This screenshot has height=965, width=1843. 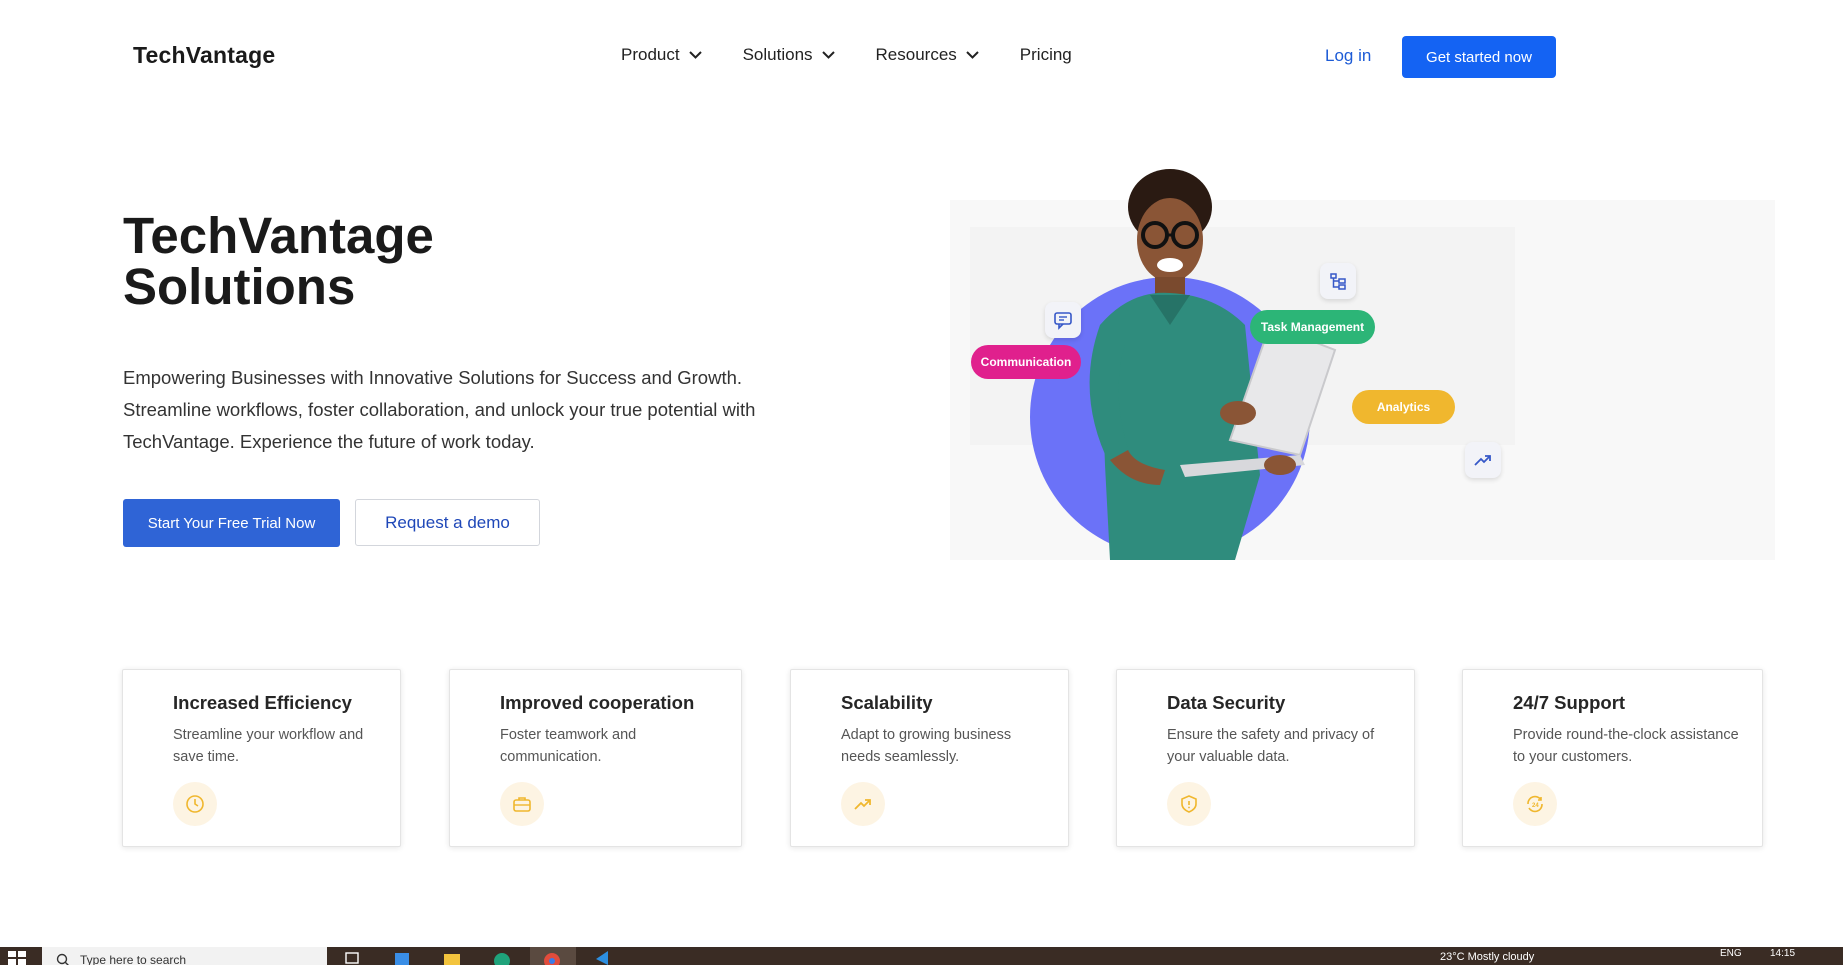 What do you see at coordinates (916, 54) in the screenshot?
I see `menu-item-label: Resources` at bounding box center [916, 54].